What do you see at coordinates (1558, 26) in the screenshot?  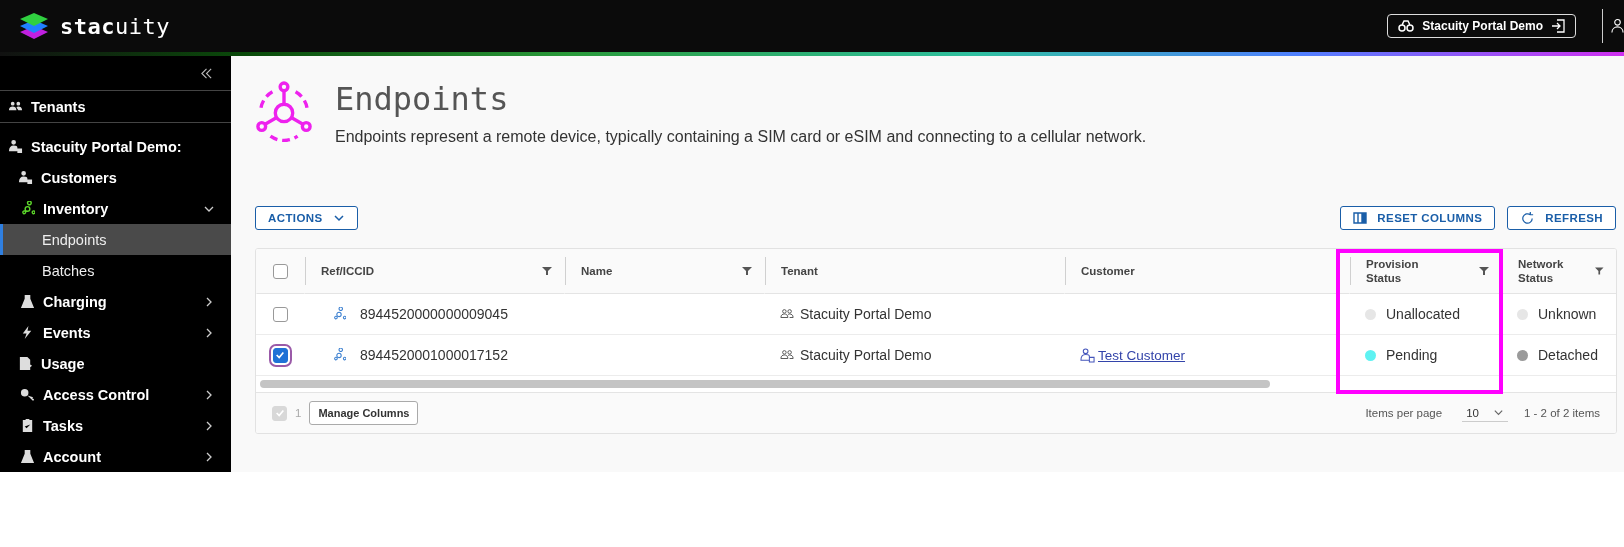 I see `sign-in-icon` at bounding box center [1558, 26].